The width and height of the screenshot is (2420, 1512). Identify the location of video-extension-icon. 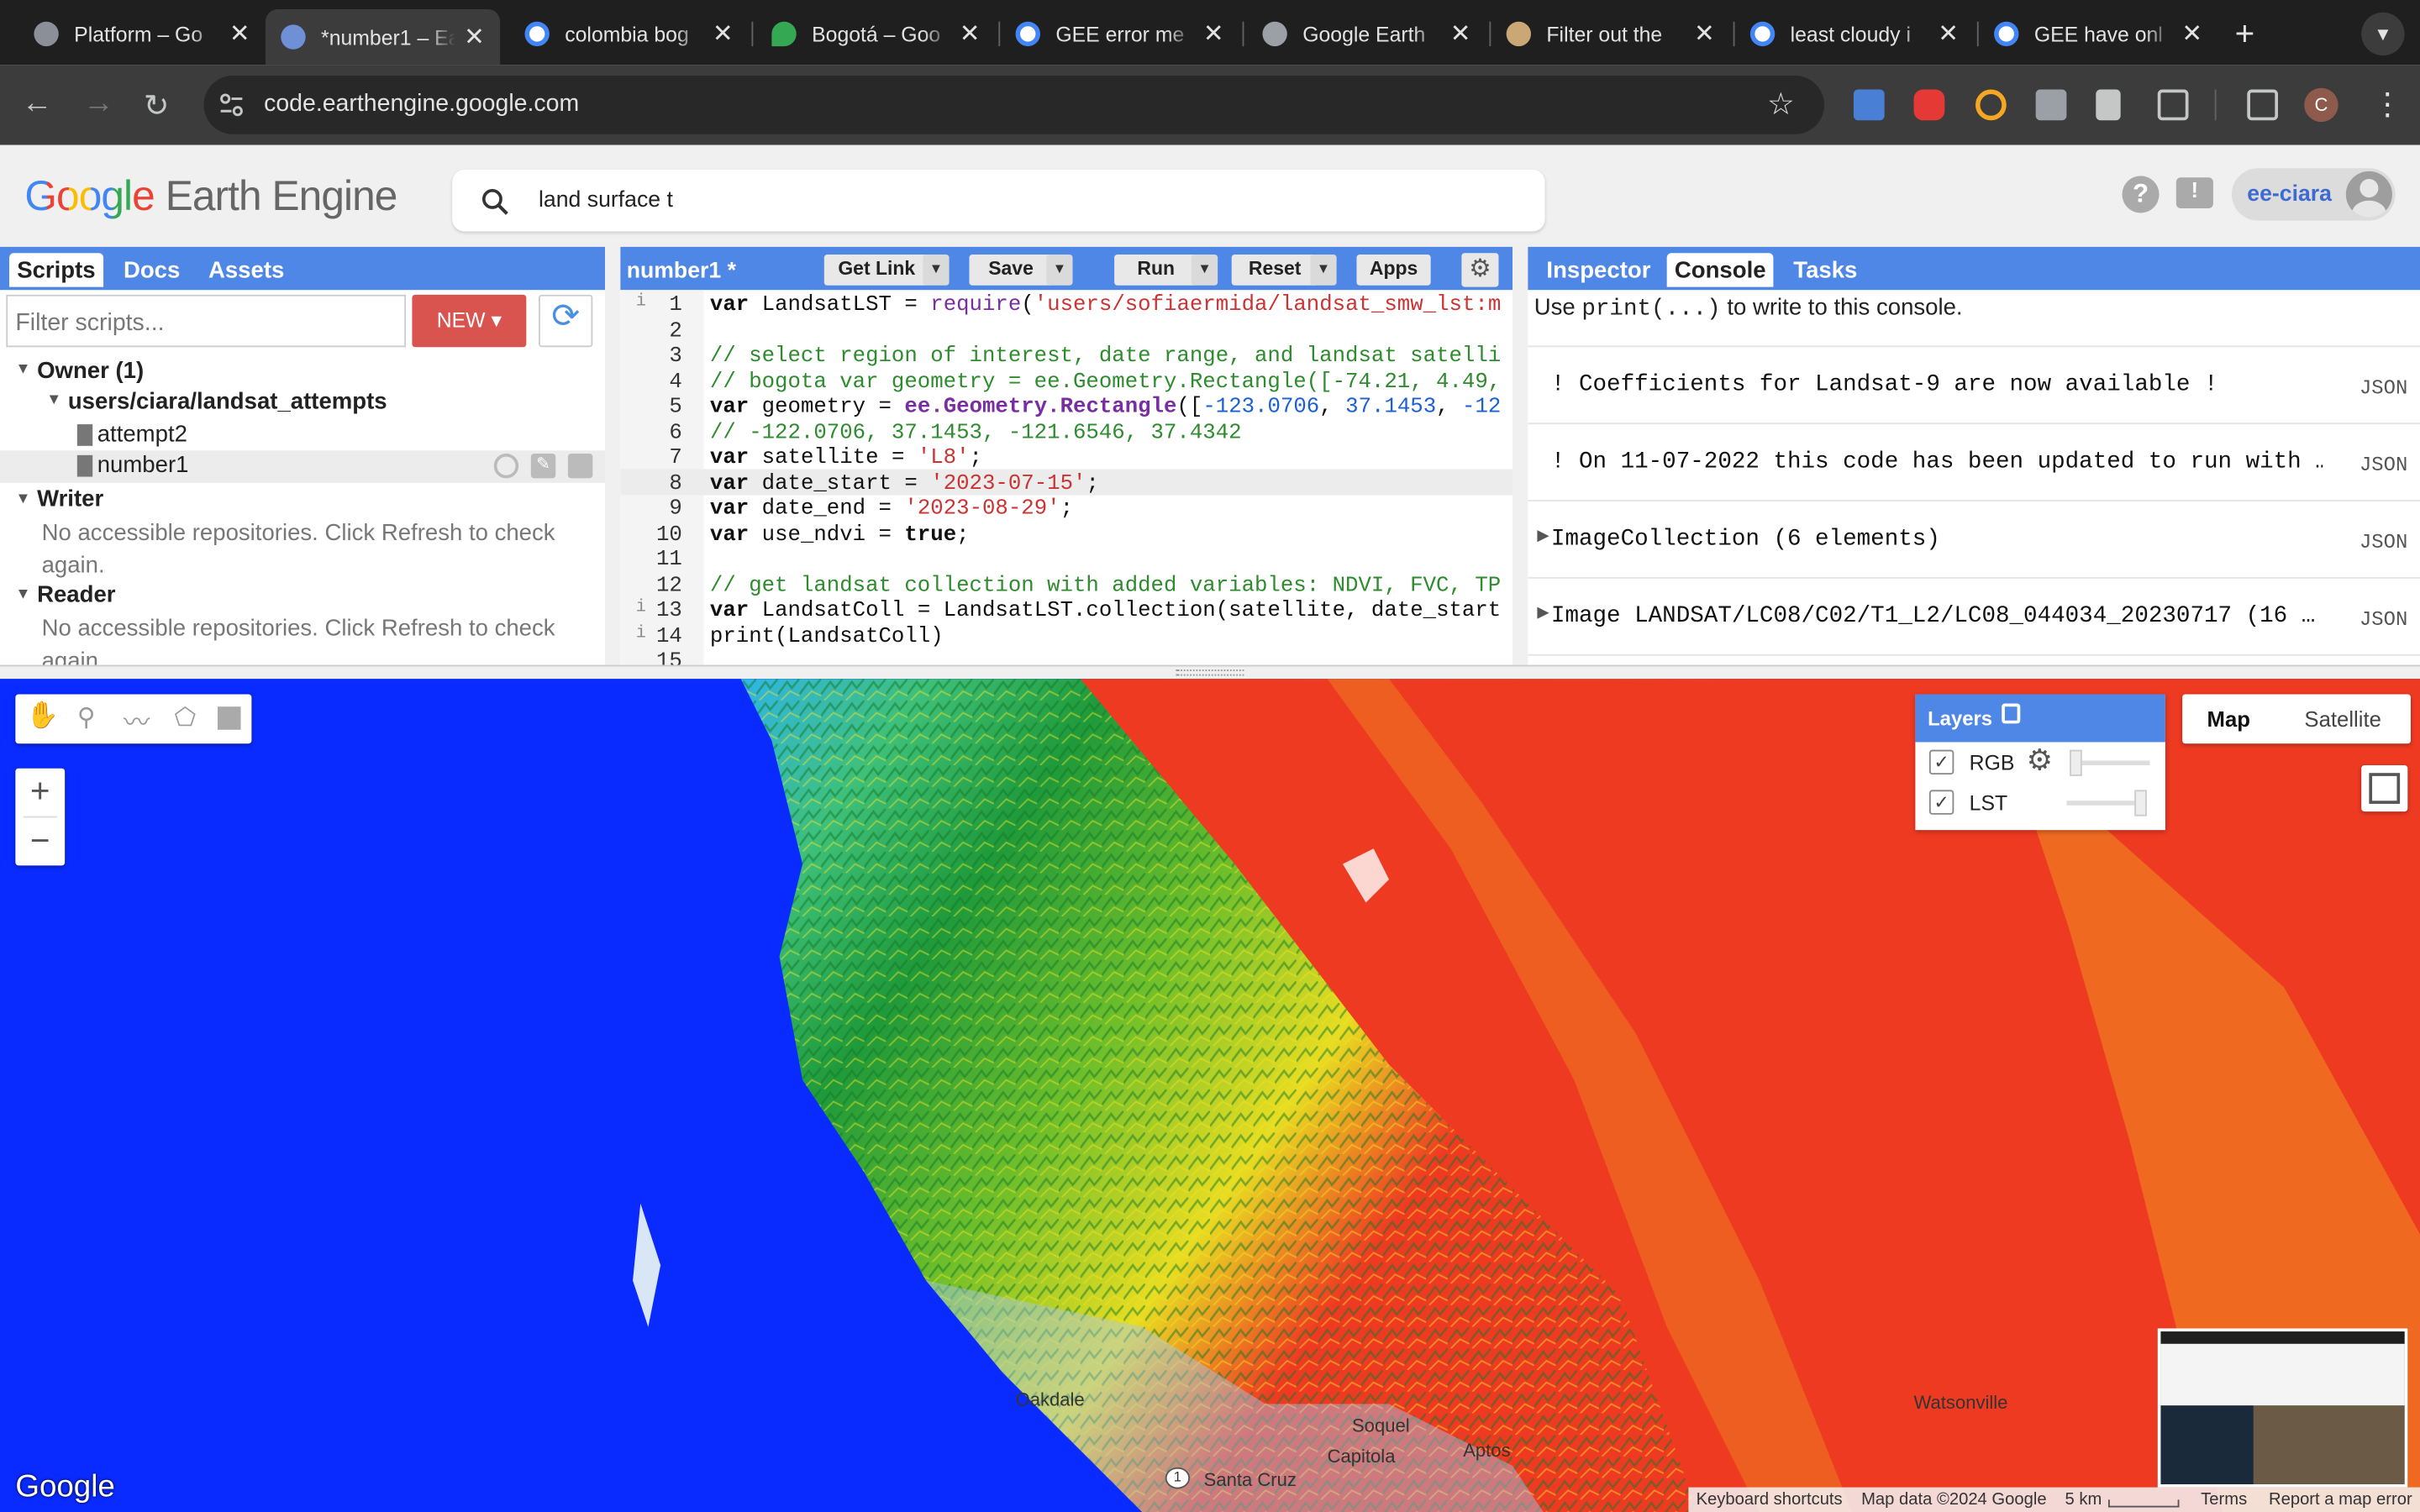
(1929, 105).